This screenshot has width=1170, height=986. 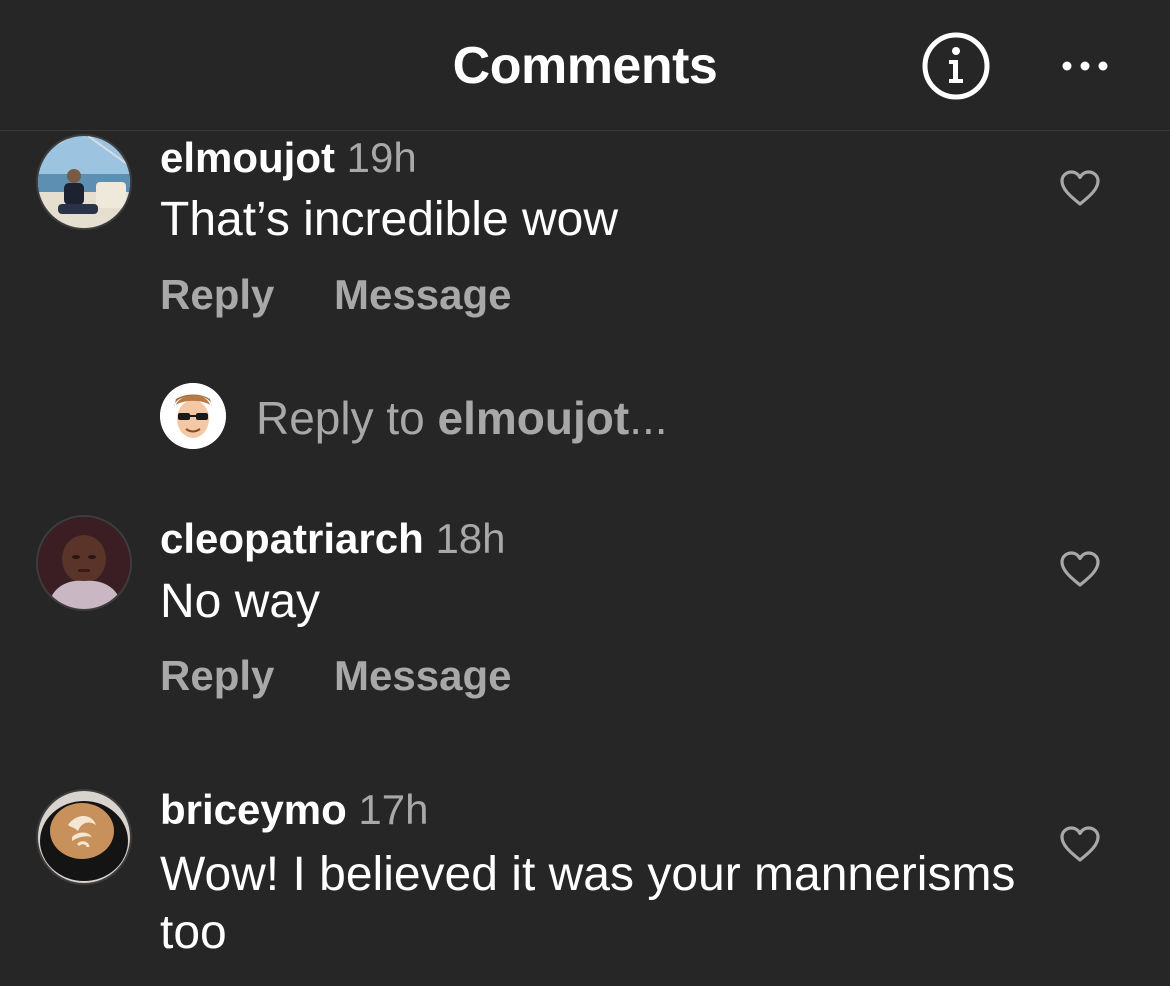 I want to click on comment-time: 17h, so click(x=393, y=809).